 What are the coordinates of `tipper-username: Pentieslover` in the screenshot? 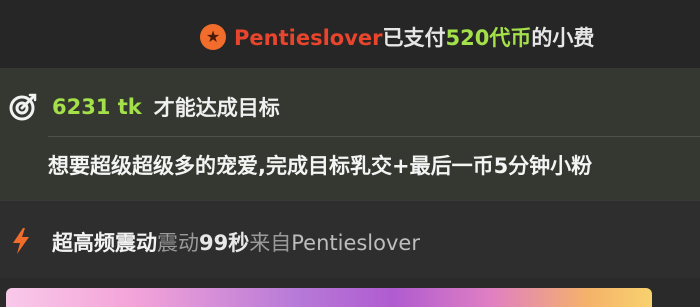 It's located at (308, 38).